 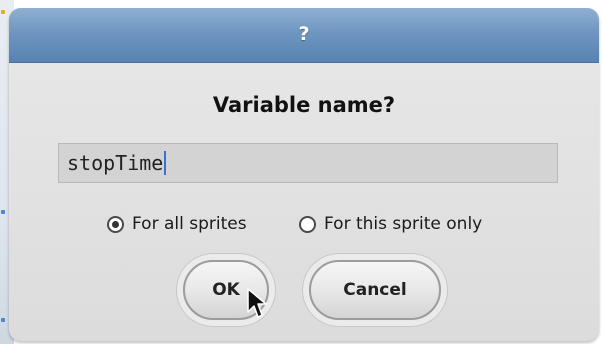 I want to click on radio-for-all-sprites-label: For all sprites, so click(x=189, y=224).